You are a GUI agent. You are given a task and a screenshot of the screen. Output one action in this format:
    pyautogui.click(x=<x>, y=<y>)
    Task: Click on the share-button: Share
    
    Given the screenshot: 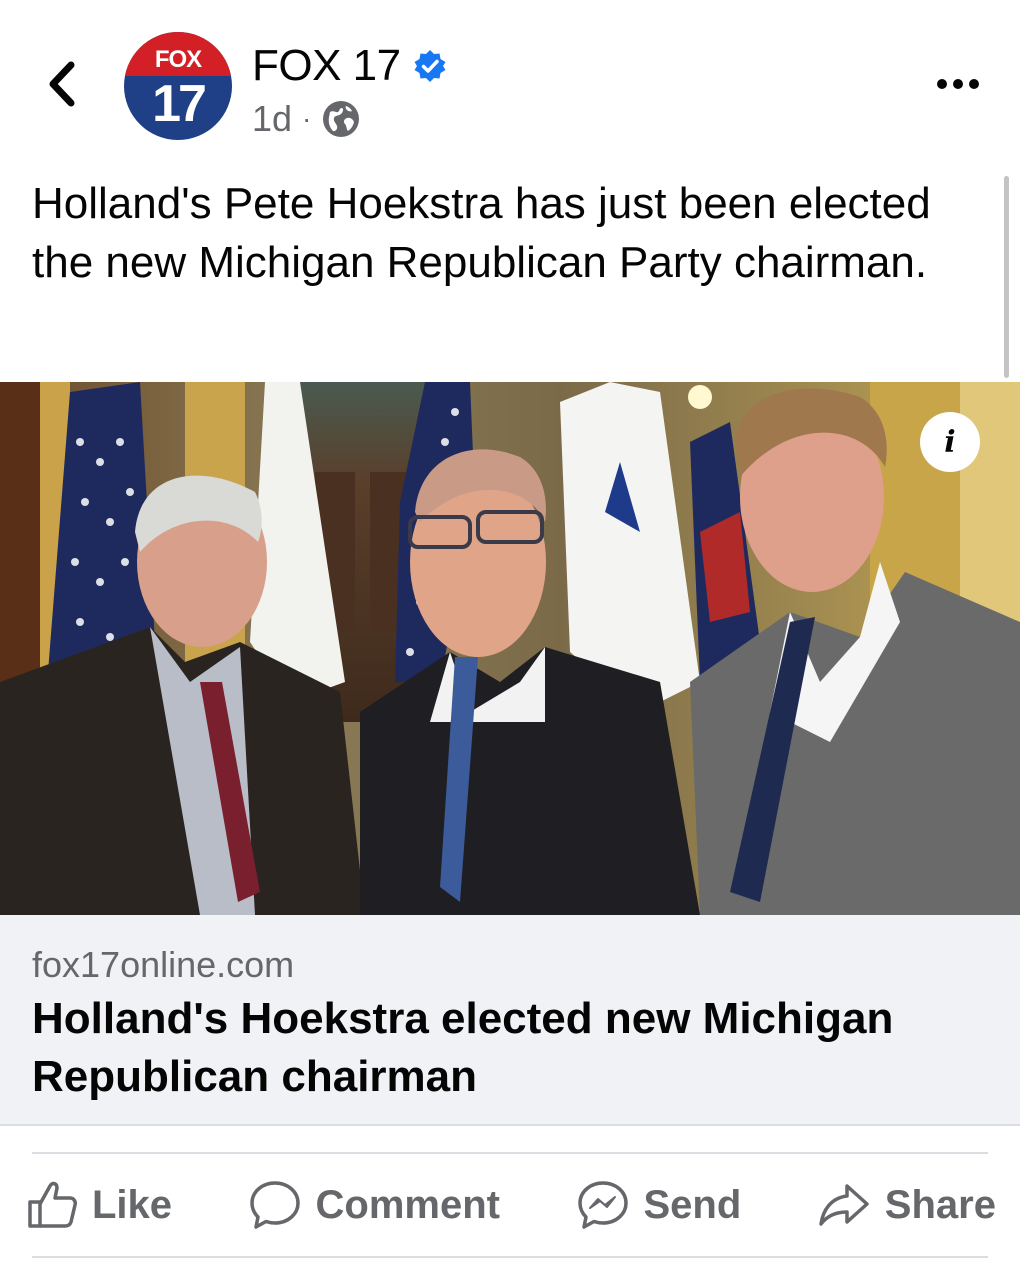 What is the action you would take?
    pyautogui.click(x=906, y=1205)
    